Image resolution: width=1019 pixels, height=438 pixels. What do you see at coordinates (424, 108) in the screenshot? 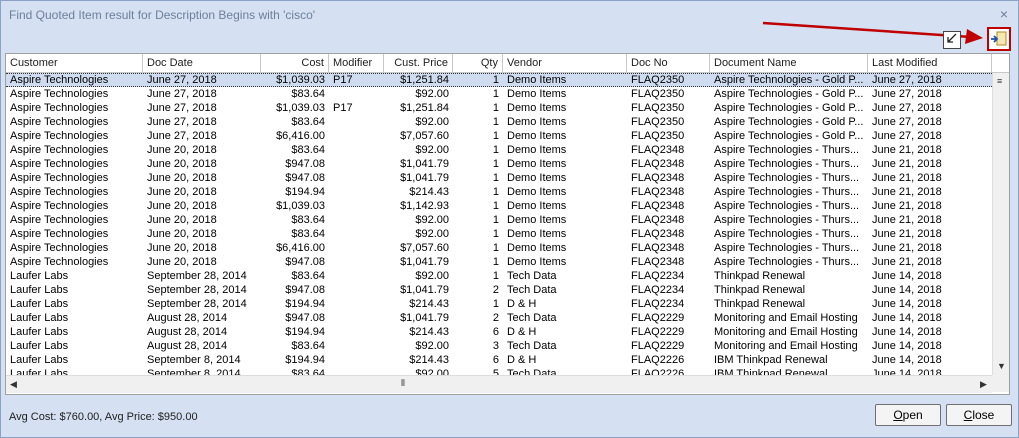
I see `cell-cust-price: $1,251.84` at bounding box center [424, 108].